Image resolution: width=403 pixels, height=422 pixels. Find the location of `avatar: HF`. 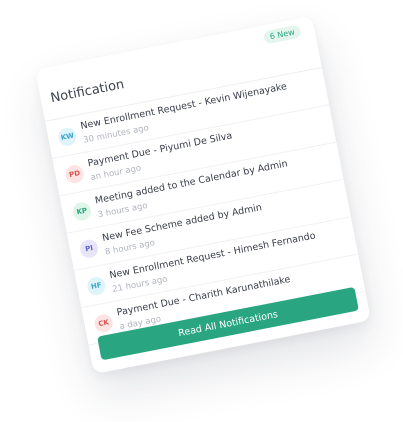

avatar: HF is located at coordinates (96, 286).